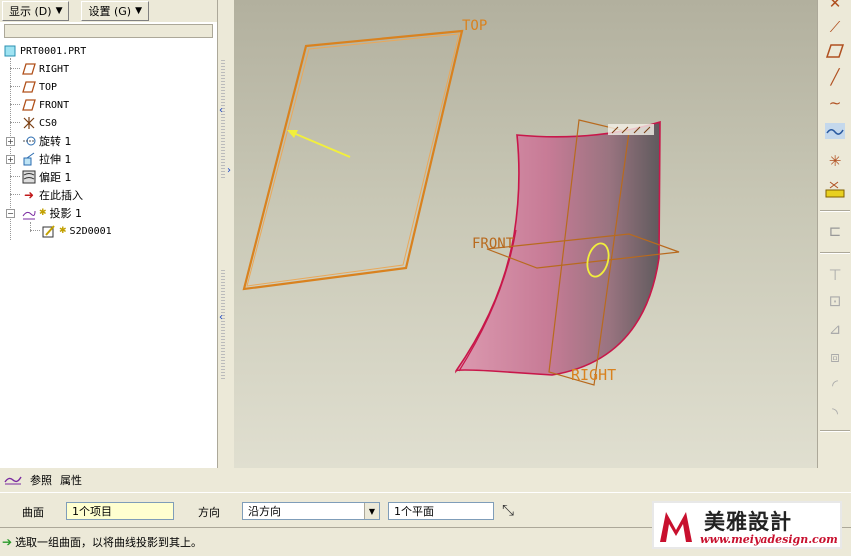 This screenshot has height=556, width=851. Describe the element at coordinates (66, 213) in the screenshot. I see `tree-item-label: 投影 1` at that location.